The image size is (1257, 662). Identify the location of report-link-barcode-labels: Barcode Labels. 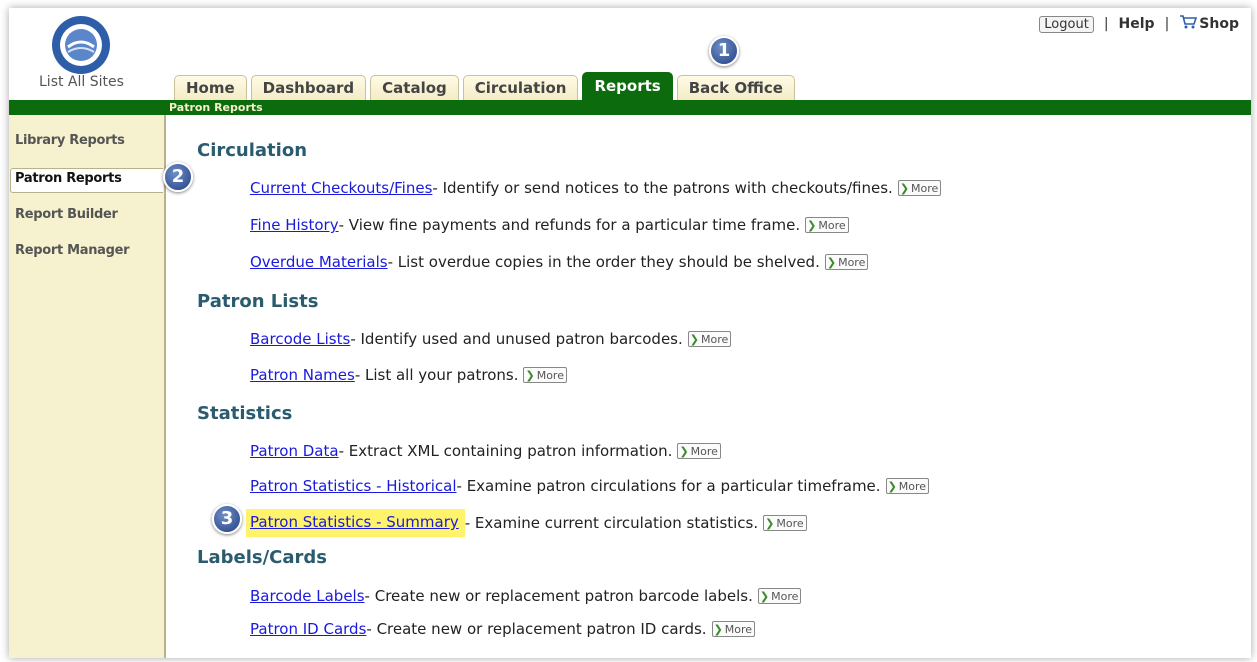
(307, 596).